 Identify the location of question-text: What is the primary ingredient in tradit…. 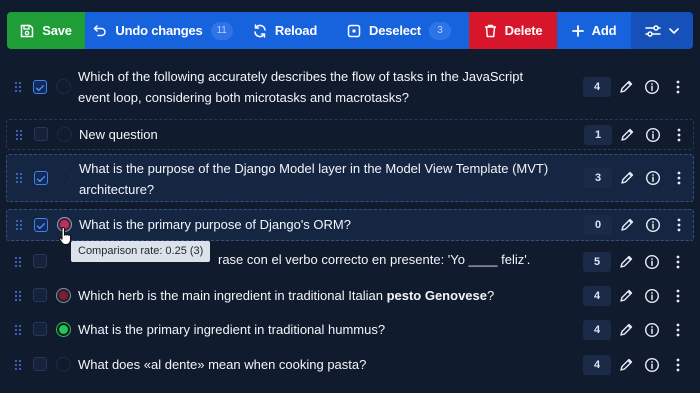
(232, 329).